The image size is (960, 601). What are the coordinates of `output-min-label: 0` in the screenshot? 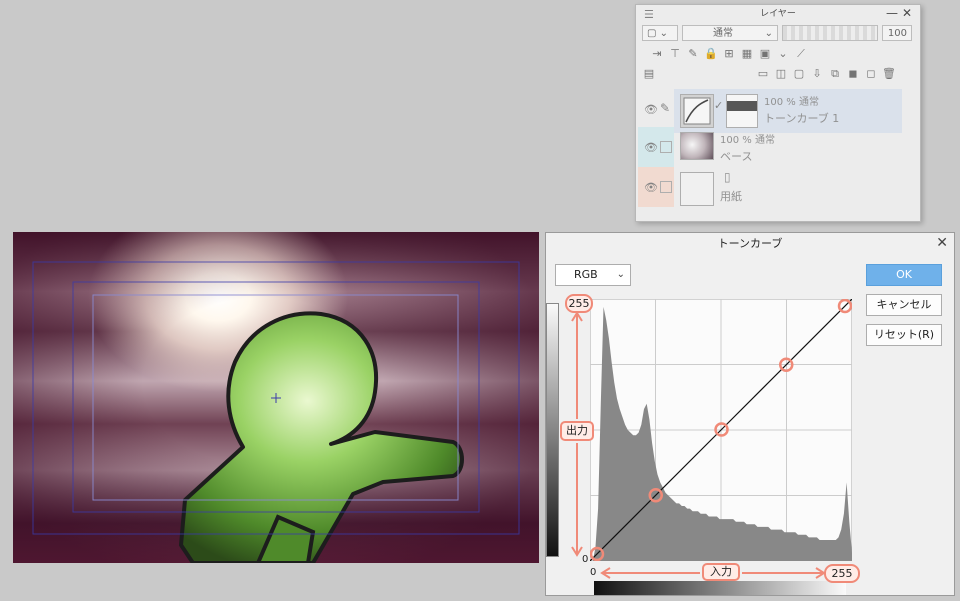 It's located at (585, 559).